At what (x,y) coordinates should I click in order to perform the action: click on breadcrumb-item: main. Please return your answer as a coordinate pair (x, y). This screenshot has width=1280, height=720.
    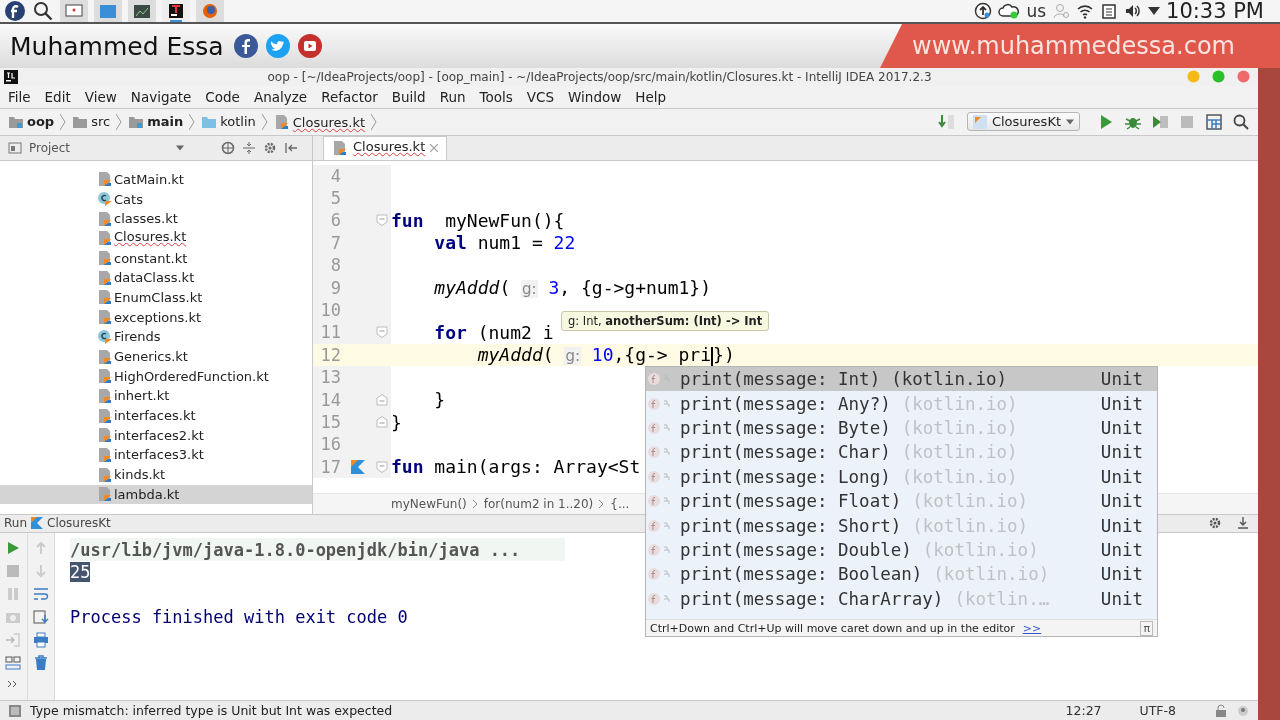
    Looking at the image, I should click on (165, 124).